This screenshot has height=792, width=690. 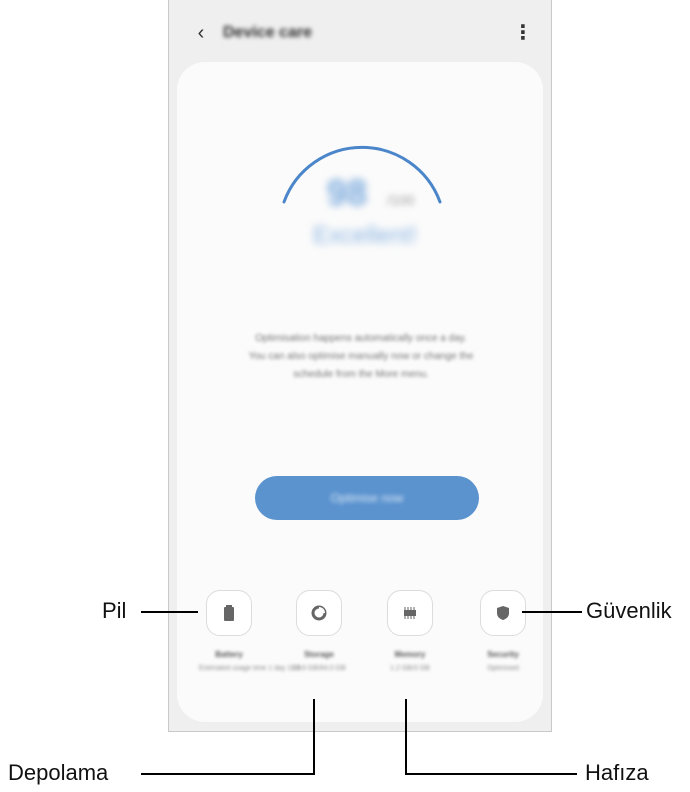 What do you see at coordinates (523, 33) in the screenshot?
I see `more-options-icon: ⋮` at bounding box center [523, 33].